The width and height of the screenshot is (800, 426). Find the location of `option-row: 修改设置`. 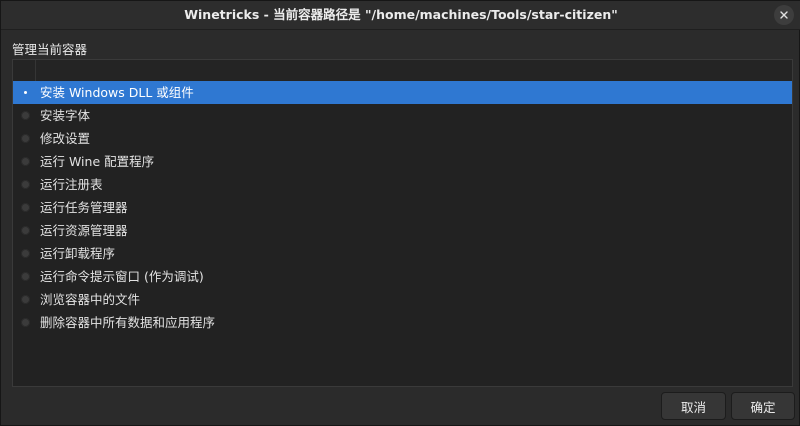

option-row: 修改设置 is located at coordinates (402, 138).